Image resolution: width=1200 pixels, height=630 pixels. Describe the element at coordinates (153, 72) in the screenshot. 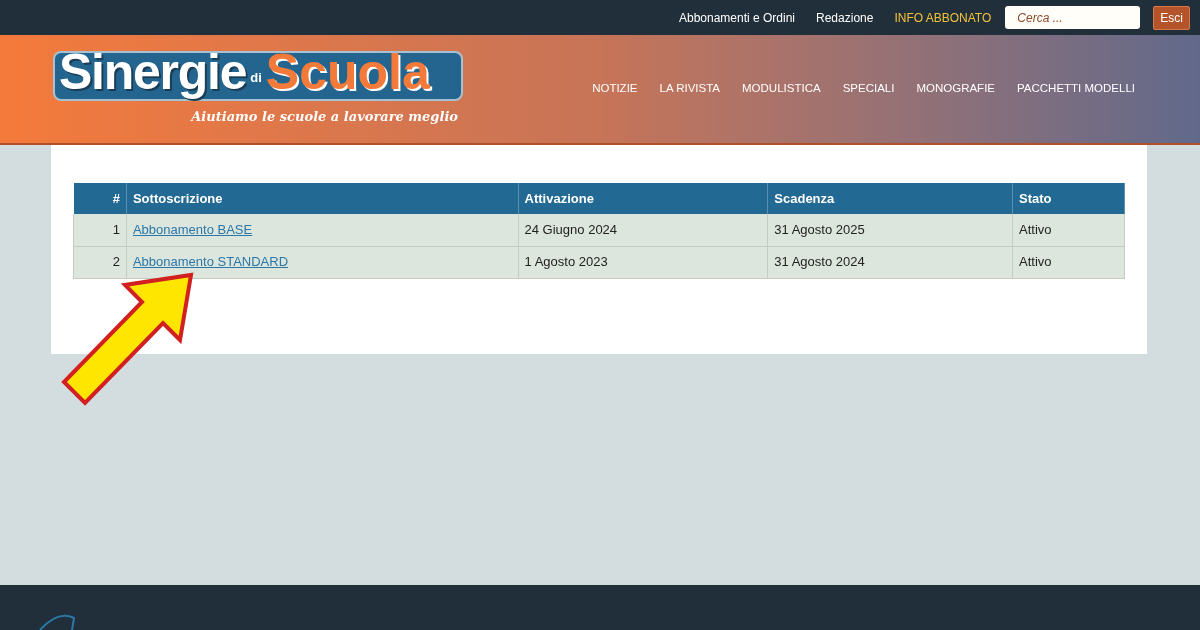

I see `logo-text: Sinergie` at that location.